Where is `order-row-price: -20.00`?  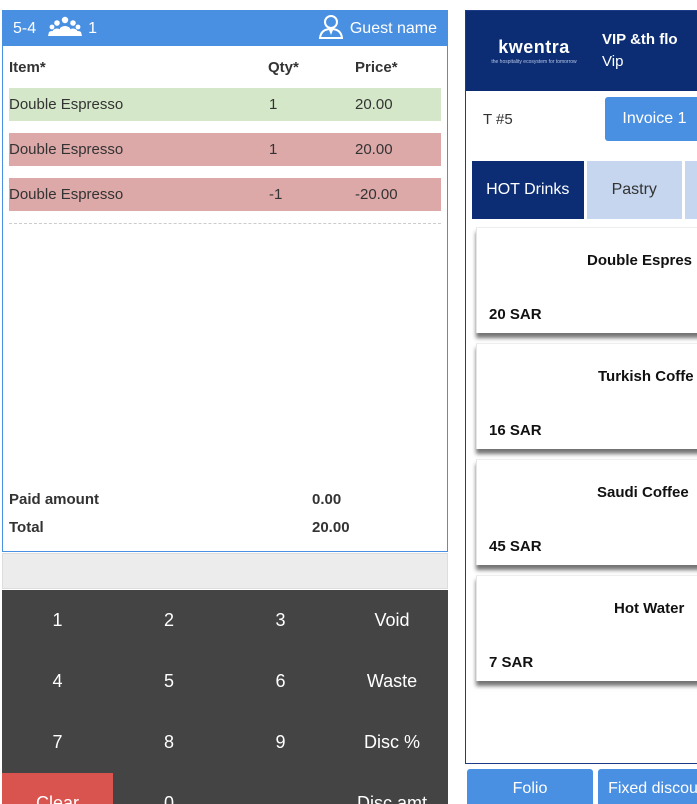
order-row-price: -20.00 is located at coordinates (376, 194).